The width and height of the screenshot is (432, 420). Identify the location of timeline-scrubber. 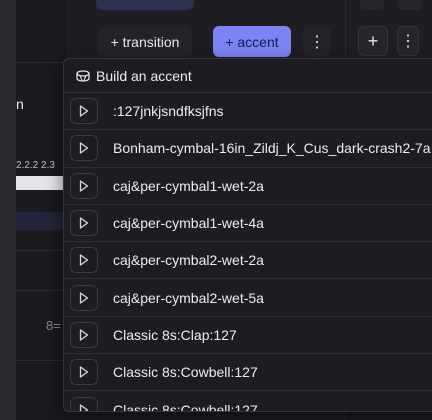
(41, 183).